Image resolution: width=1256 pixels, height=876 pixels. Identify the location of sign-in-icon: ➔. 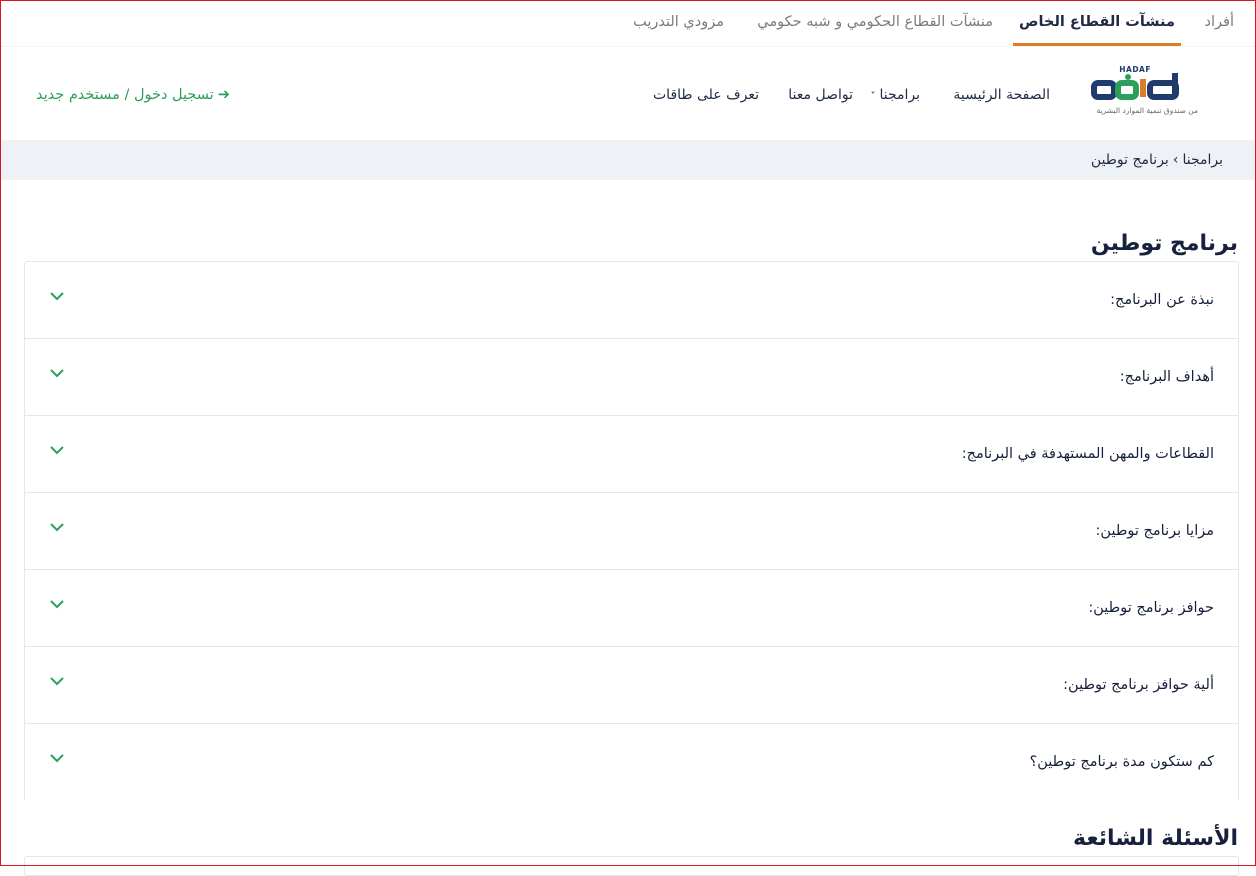
(223, 95).